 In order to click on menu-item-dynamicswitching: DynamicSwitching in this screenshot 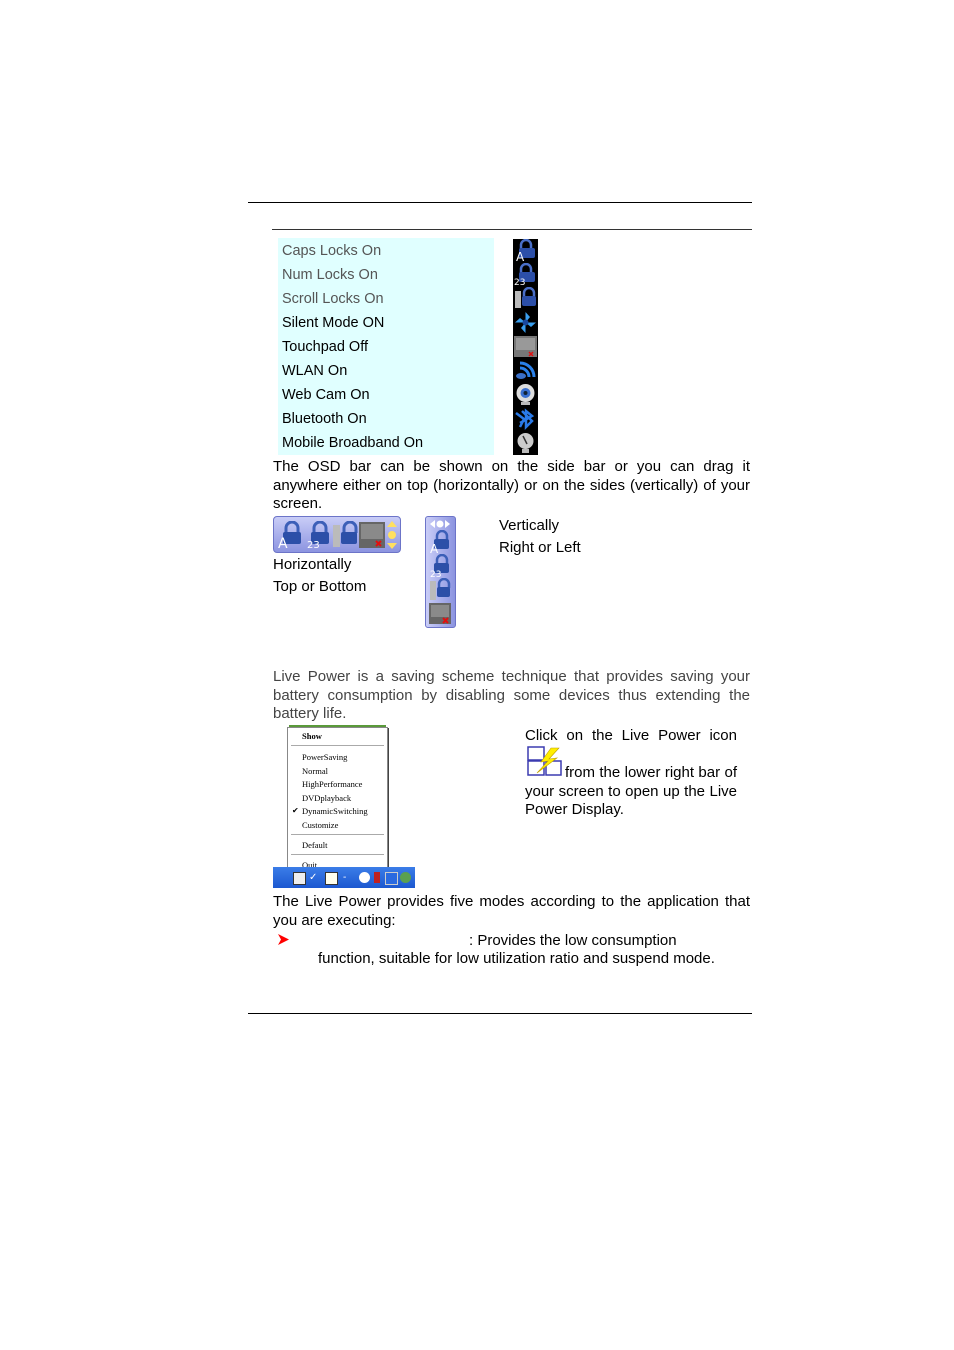, I will do `click(335, 811)`.